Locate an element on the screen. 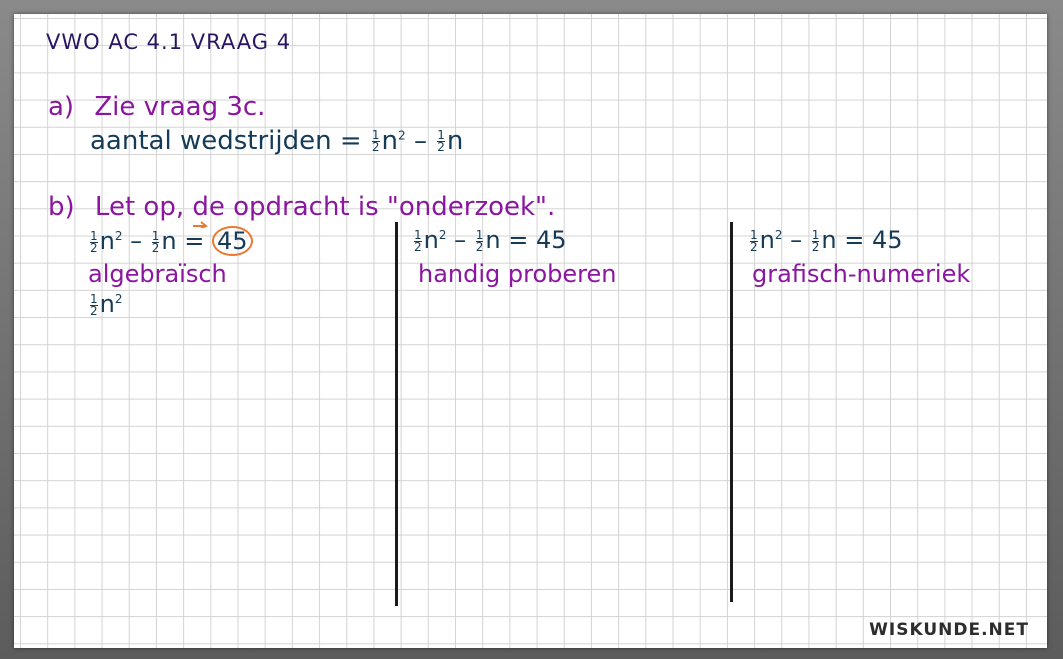  part-a-label: a) is located at coordinates (61, 107).